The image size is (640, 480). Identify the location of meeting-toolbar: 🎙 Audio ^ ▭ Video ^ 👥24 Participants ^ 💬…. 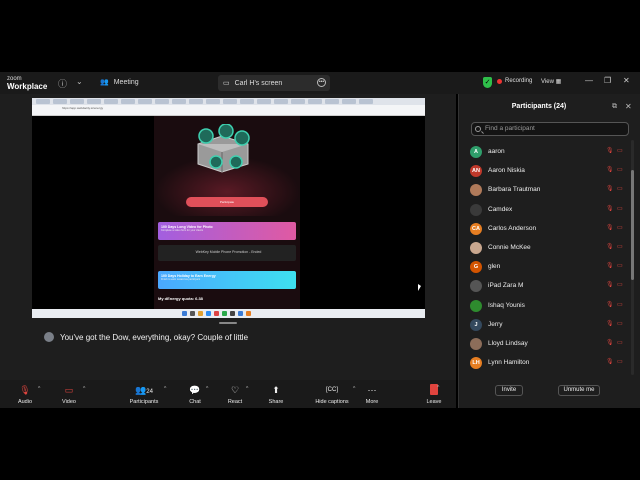
(228, 394).